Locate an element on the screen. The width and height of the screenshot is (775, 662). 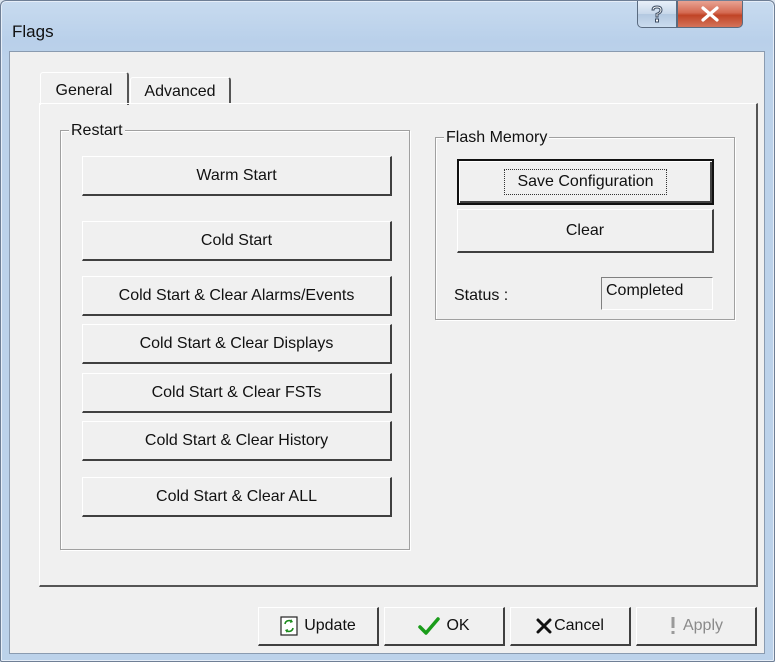
restart-group-label: Restart is located at coordinates (97, 131).